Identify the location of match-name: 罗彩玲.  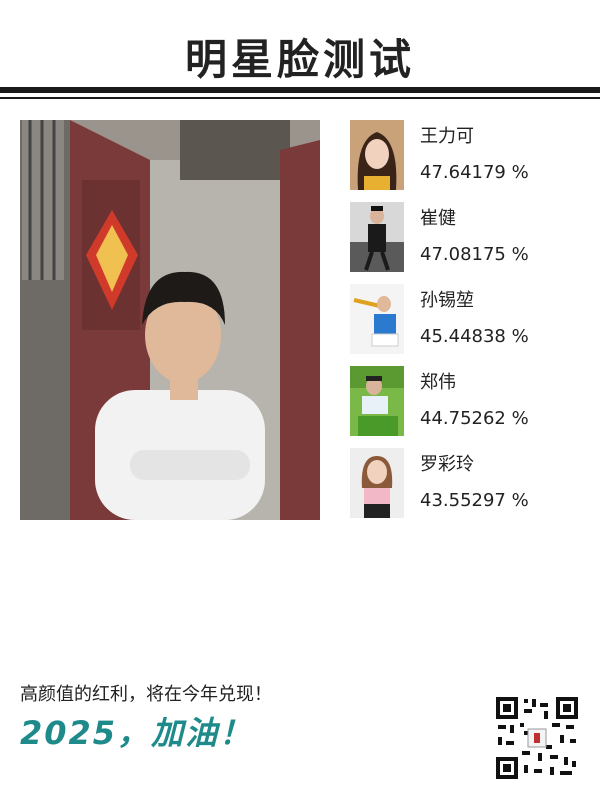
(447, 464).